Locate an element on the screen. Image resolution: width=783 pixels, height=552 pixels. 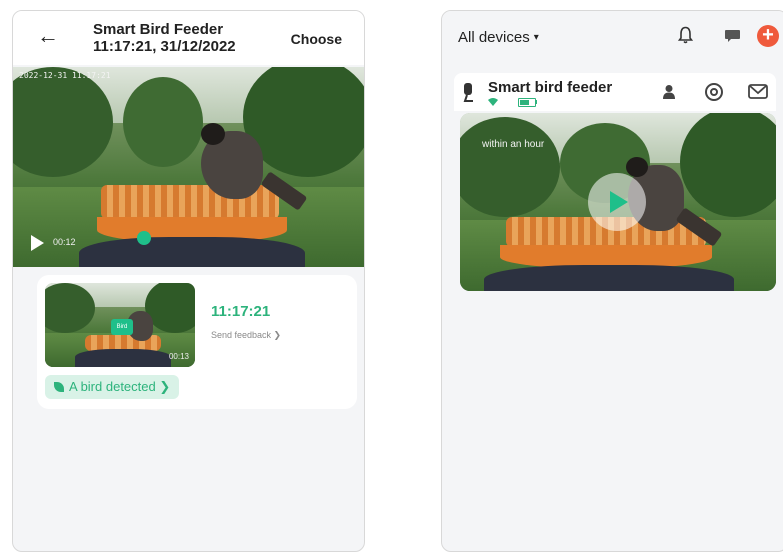
user-icon is located at coordinates (669, 92).